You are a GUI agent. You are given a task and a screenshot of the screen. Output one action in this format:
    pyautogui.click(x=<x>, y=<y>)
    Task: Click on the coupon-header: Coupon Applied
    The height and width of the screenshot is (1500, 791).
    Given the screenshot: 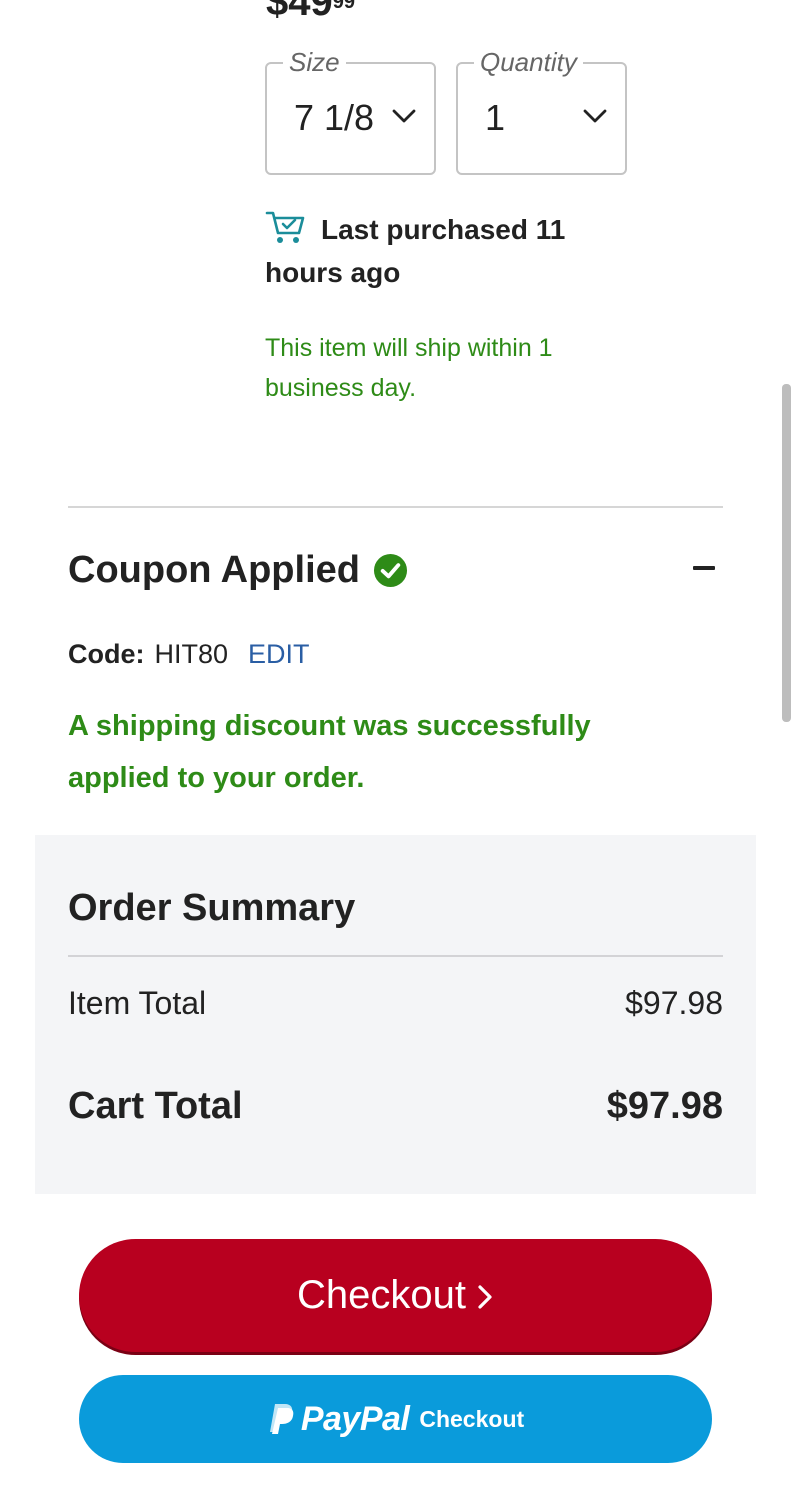 What is the action you would take?
    pyautogui.click(x=238, y=570)
    